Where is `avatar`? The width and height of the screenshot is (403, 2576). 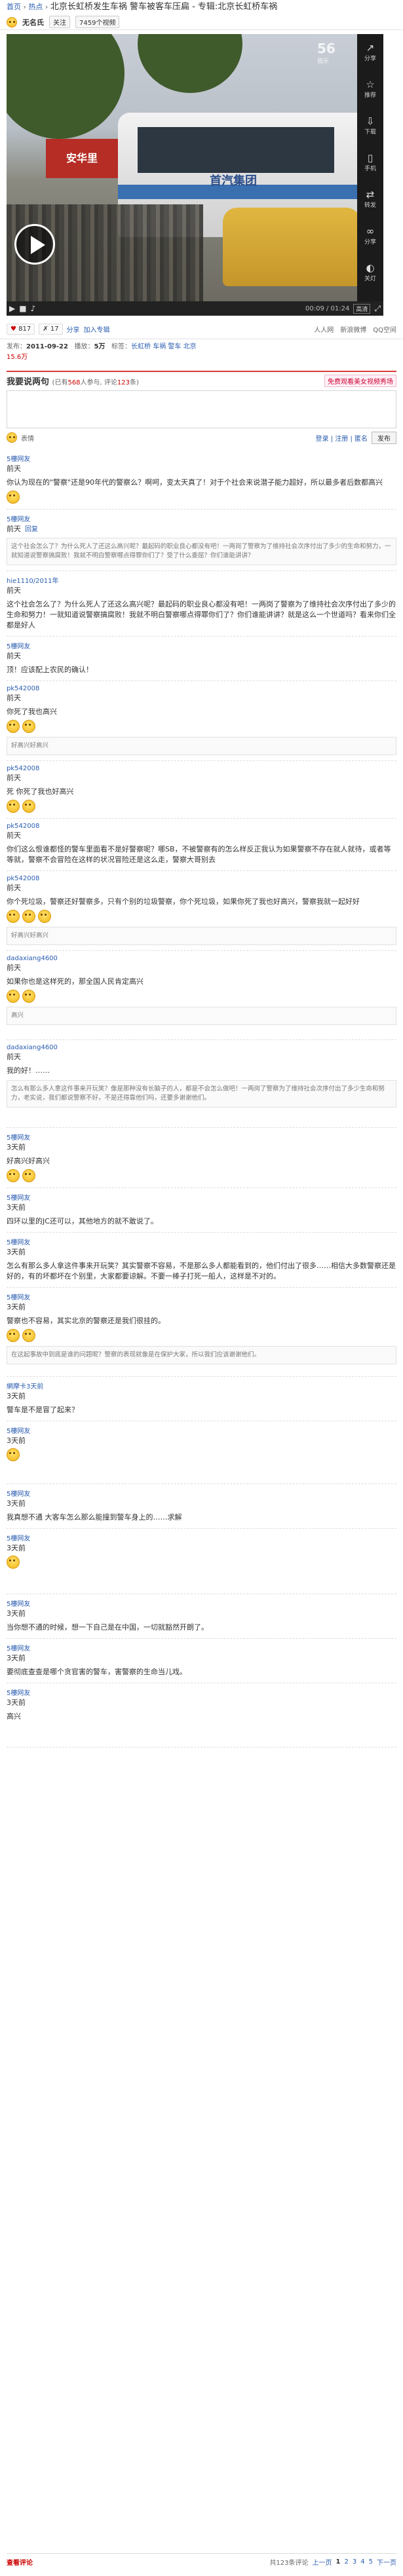
avatar is located at coordinates (12, 22).